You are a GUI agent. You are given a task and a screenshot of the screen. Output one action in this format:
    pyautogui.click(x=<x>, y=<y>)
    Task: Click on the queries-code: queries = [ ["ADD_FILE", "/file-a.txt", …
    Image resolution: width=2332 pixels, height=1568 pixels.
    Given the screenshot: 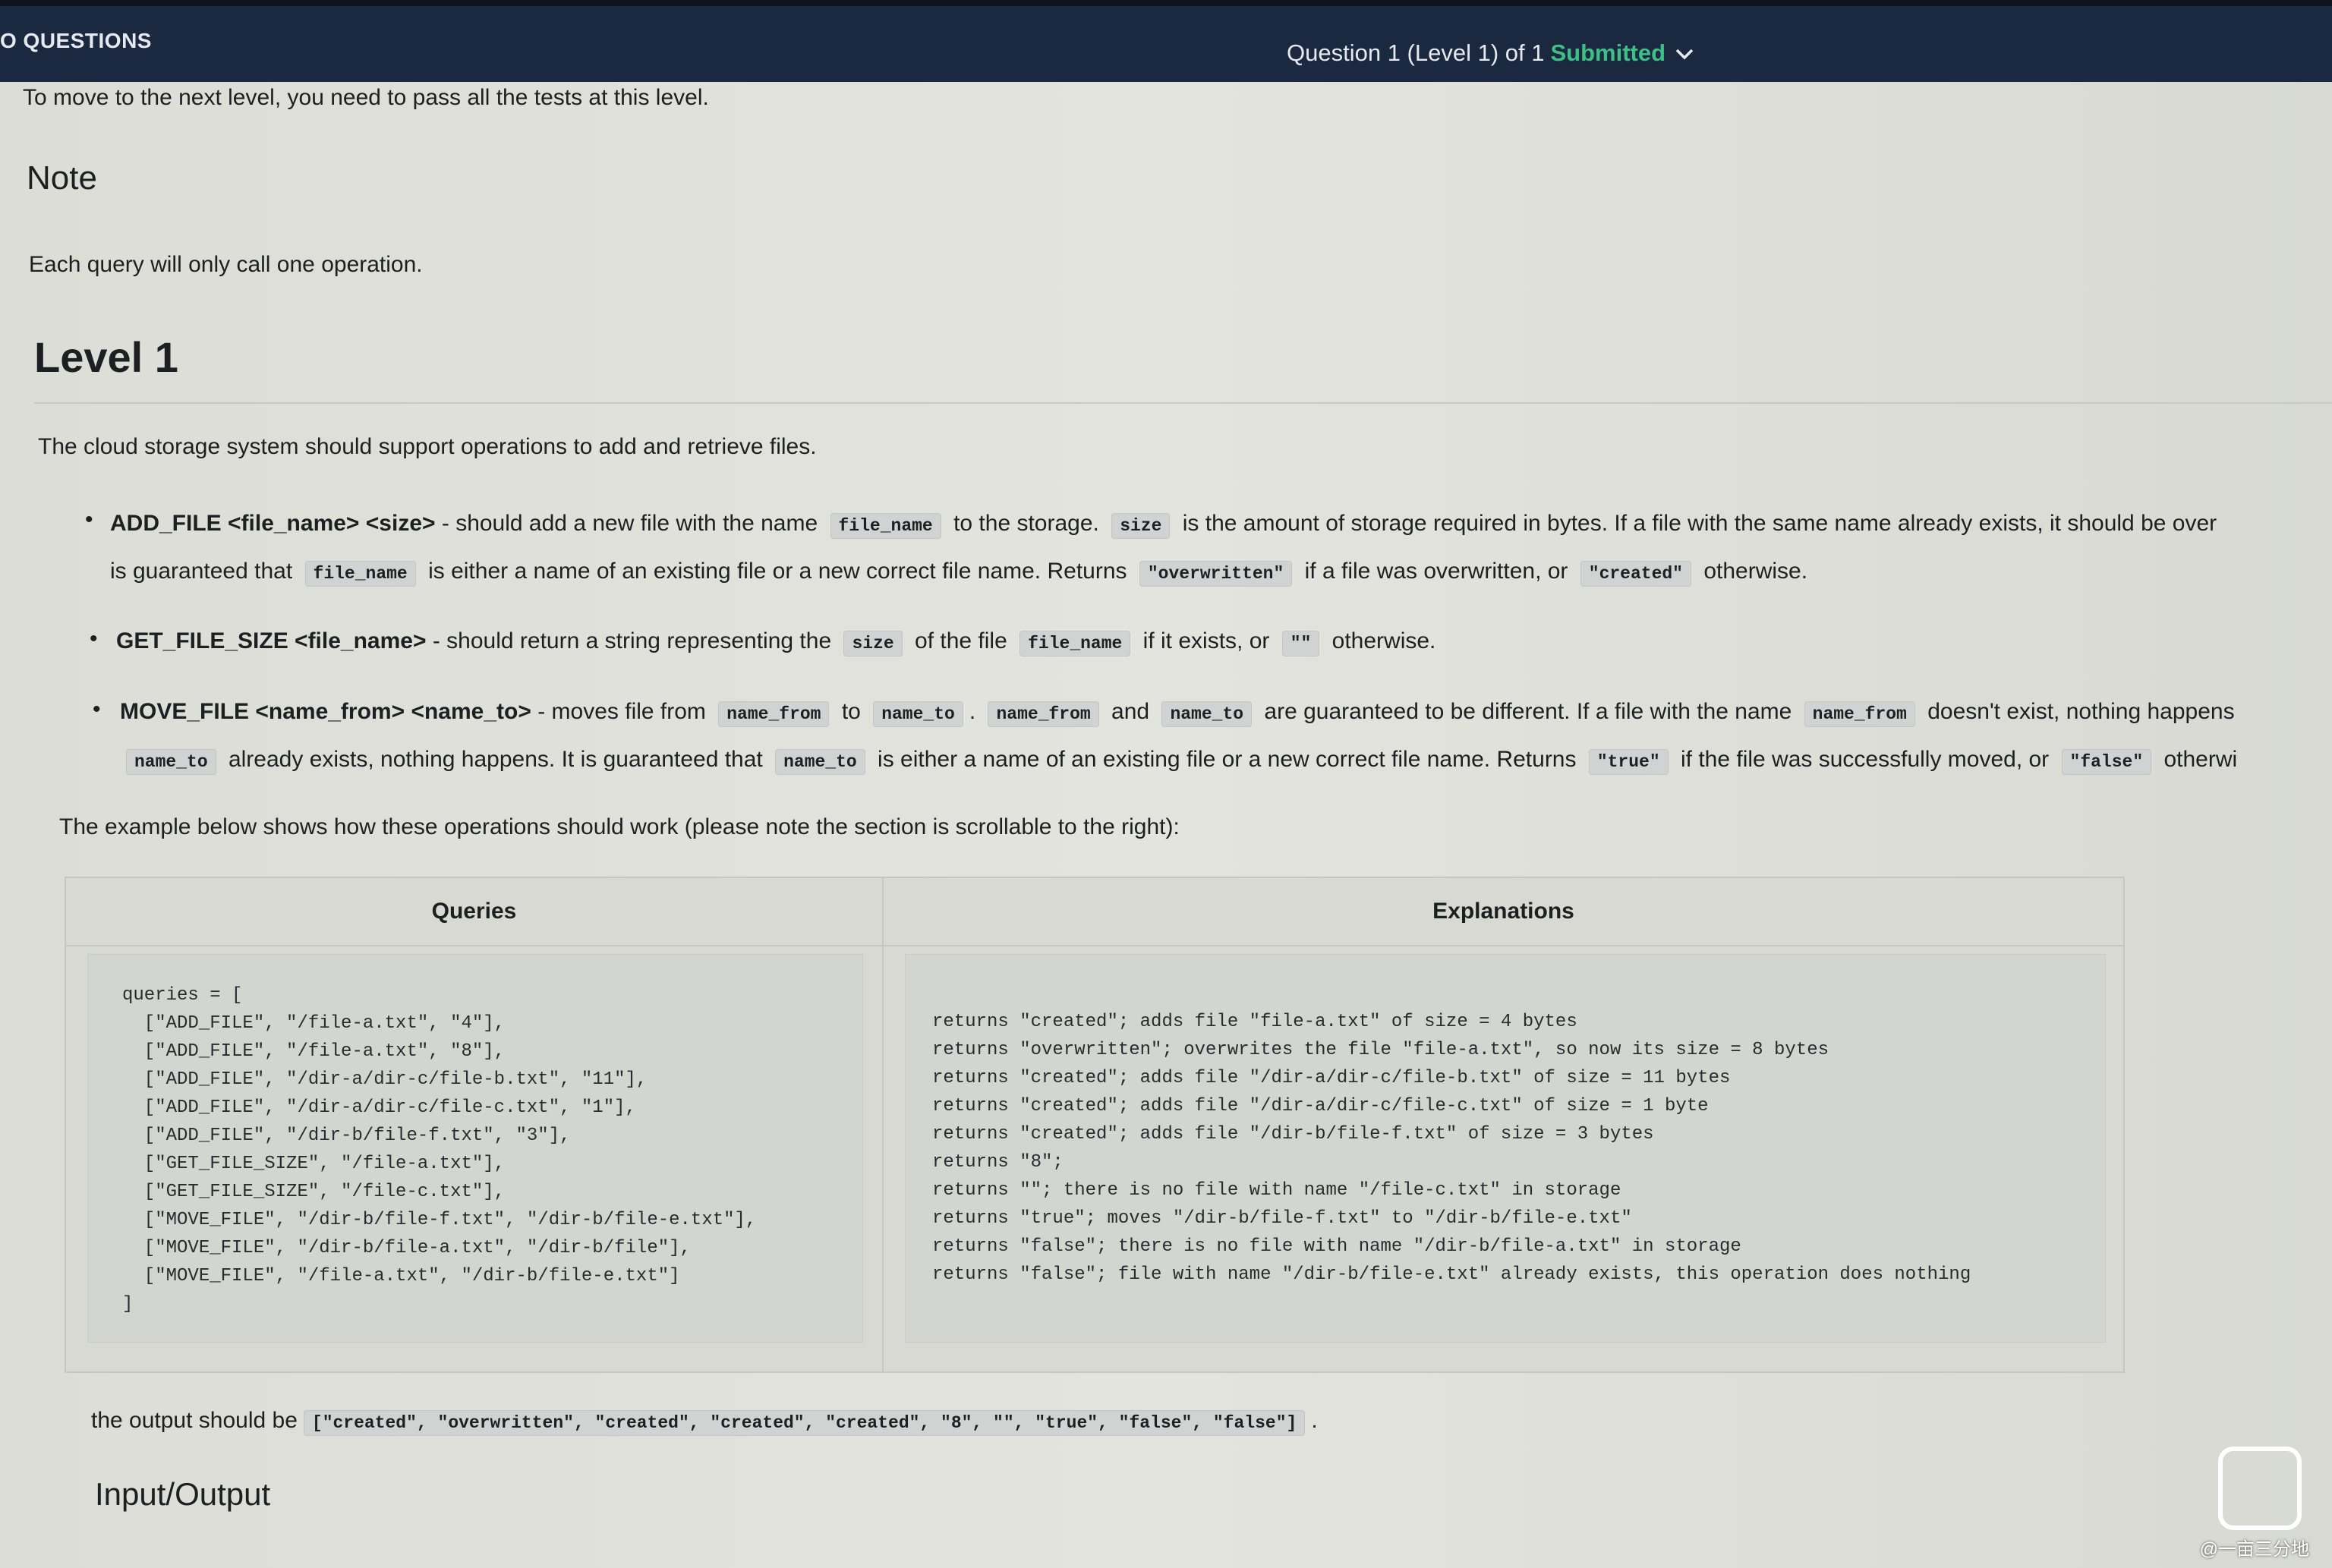 What is the action you would take?
    pyautogui.click(x=439, y=1150)
    